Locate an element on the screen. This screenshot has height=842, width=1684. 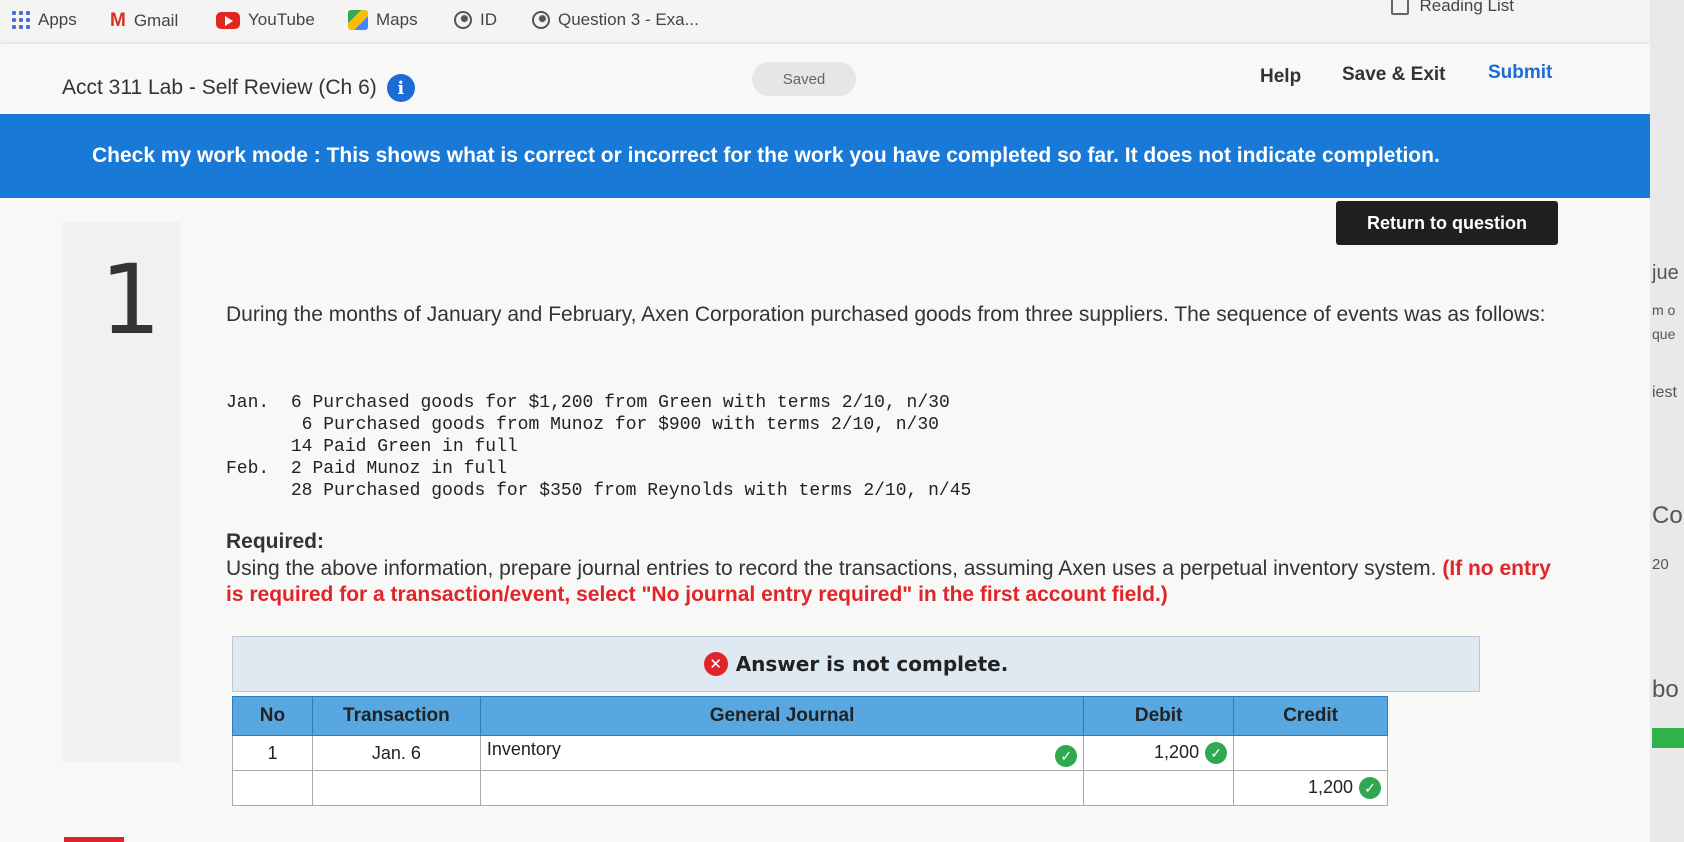
row-credit-cell: 1,200 ✓ is located at coordinates (1310, 788).